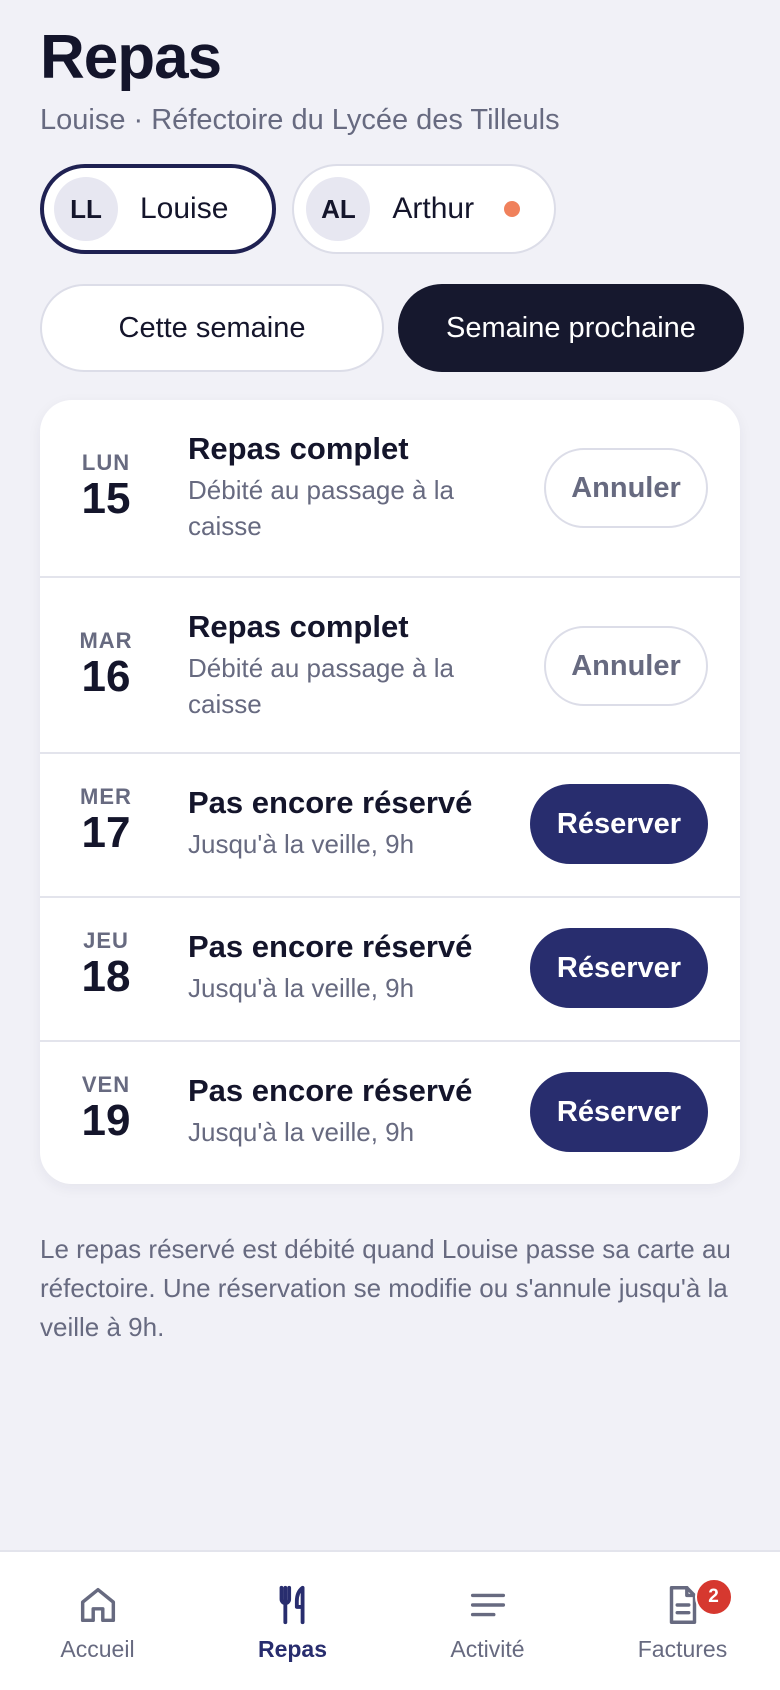 This screenshot has width=780, height=1690. What do you see at coordinates (106, 796) in the screenshot?
I see `day-of-week: MER` at bounding box center [106, 796].